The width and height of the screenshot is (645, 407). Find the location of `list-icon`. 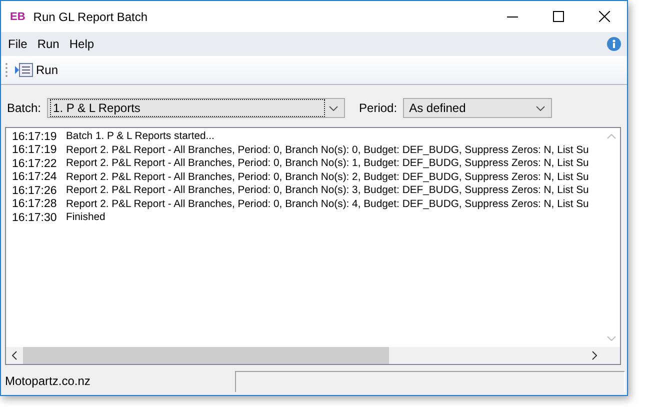

list-icon is located at coordinates (24, 70).